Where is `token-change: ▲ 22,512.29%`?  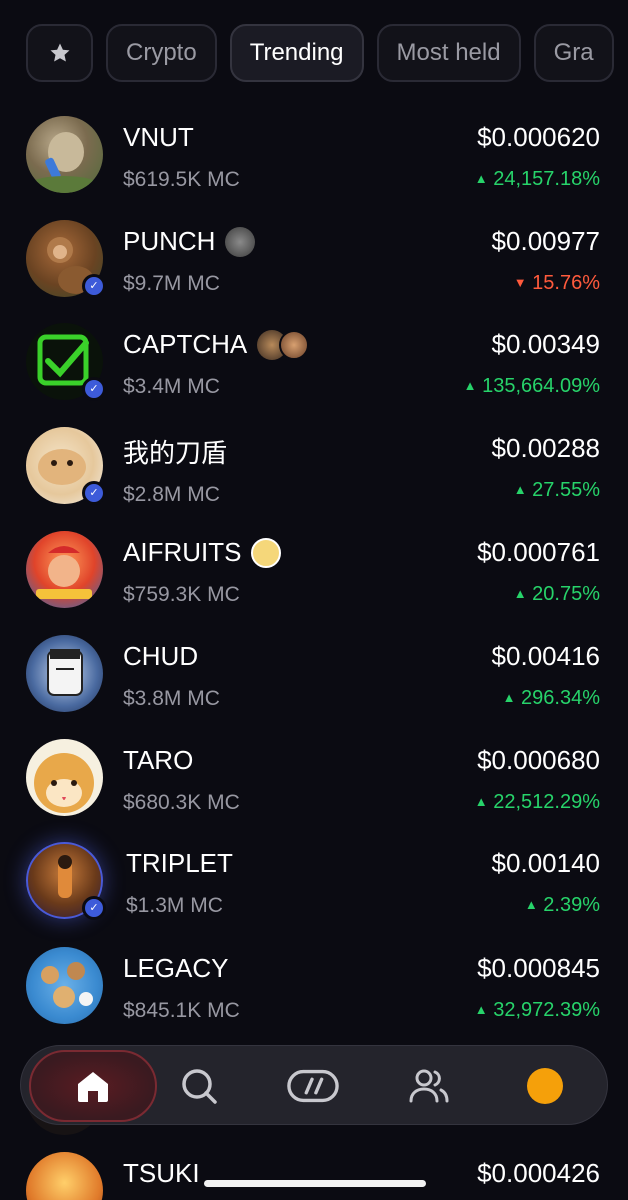
token-change: ▲ 22,512.29% is located at coordinates (537, 802).